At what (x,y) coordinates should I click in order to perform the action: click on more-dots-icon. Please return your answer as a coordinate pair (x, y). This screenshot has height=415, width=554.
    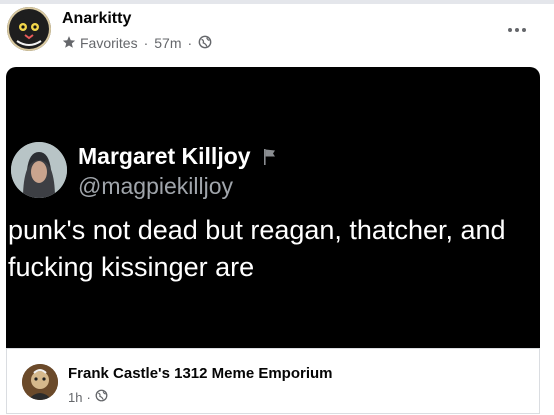
    Looking at the image, I should click on (517, 28).